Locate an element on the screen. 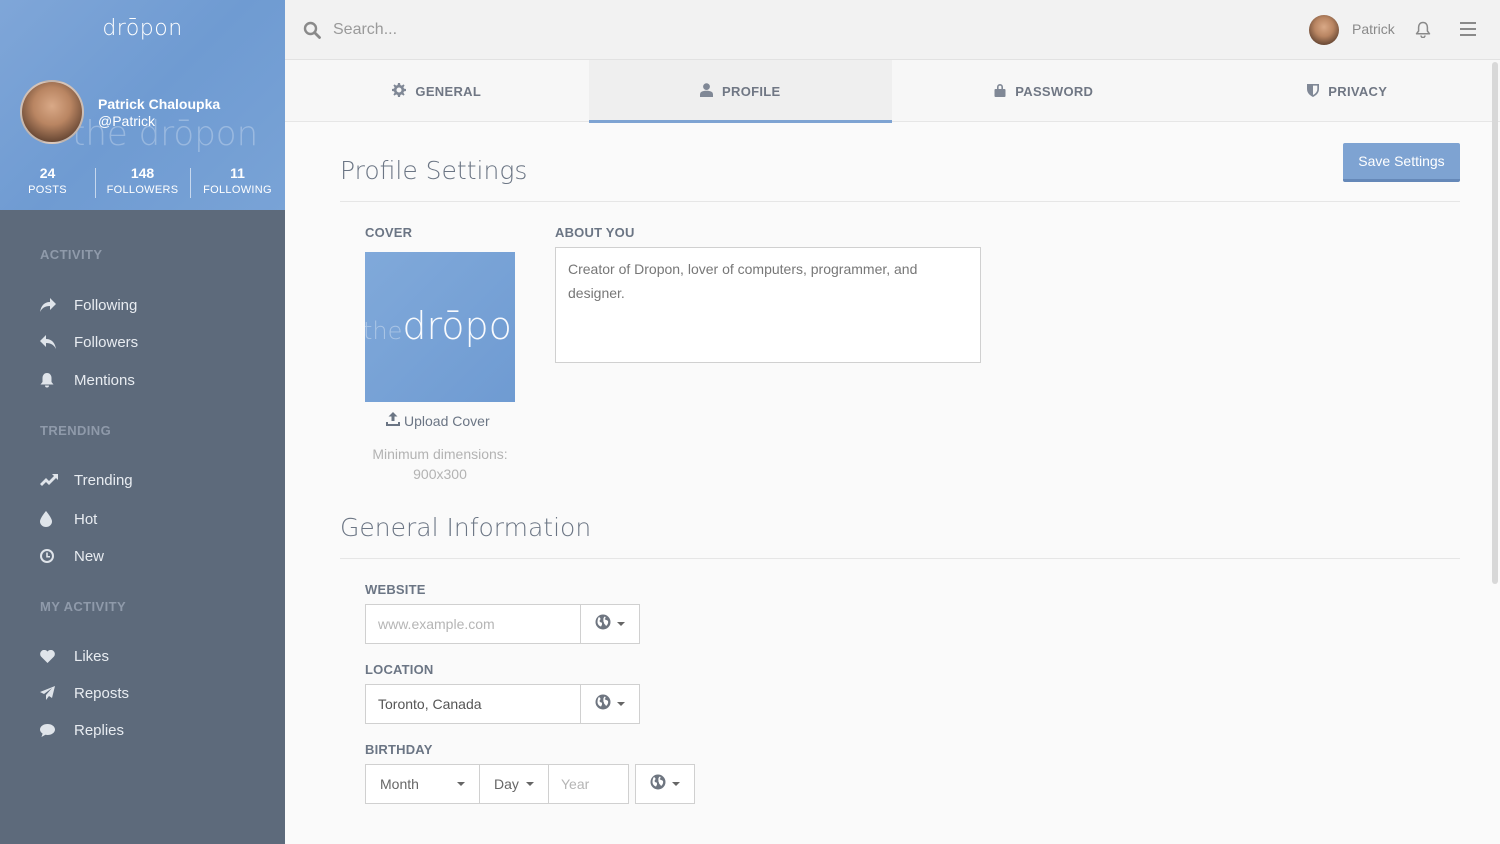 The image size is (1500, 844). comment-icon is located at coordinates (57, 730).